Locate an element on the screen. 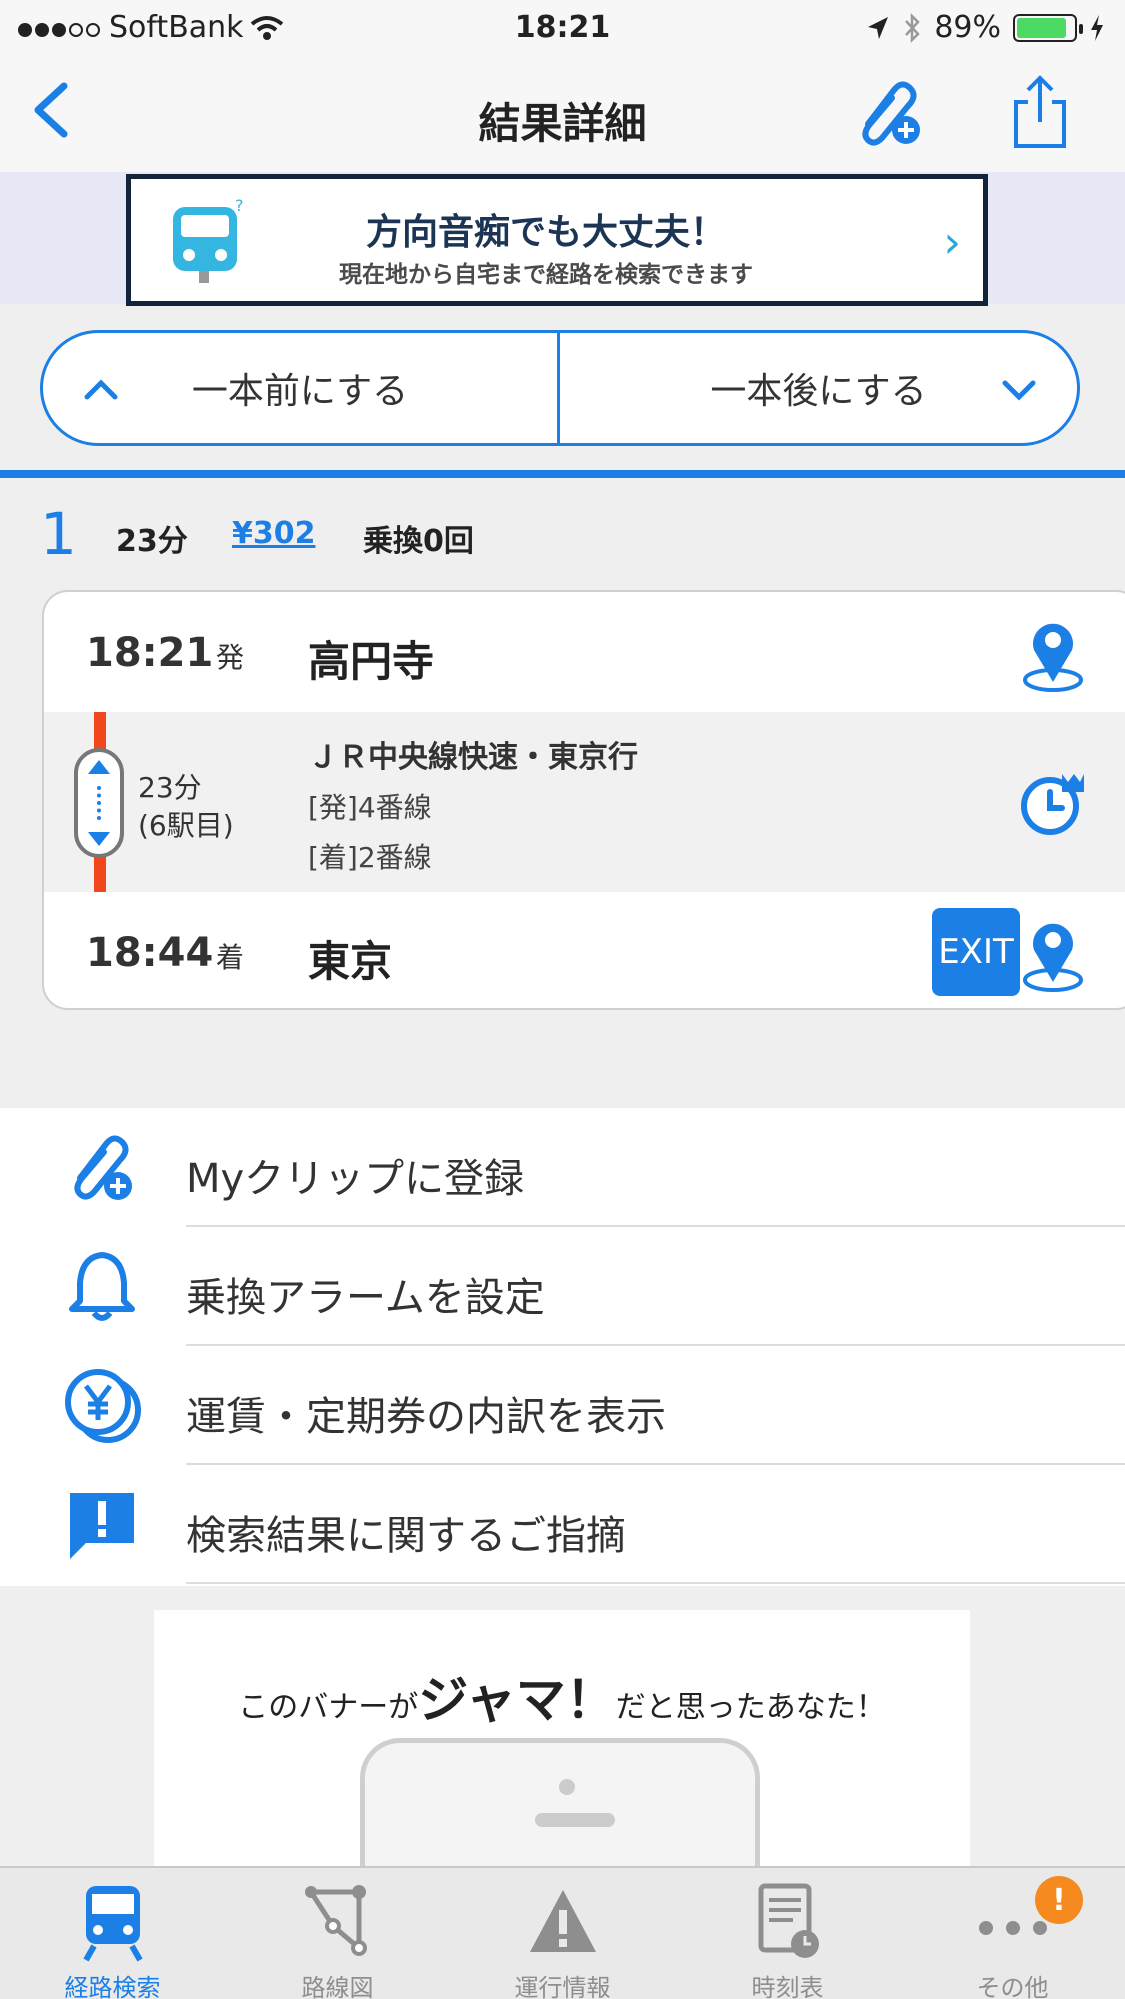 The height and width of the screenshot is (1999, 1125). tab-route-search: 経路検索 is located at coordinates (112, 1933).